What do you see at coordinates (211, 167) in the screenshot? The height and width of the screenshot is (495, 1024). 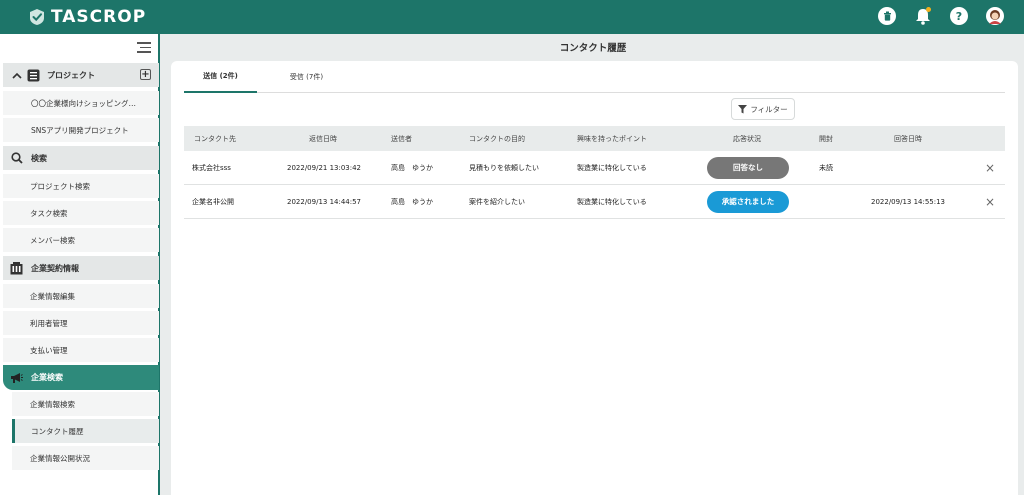 I see `cell-contact: 株式会社sss` at bounding box center [211, 167].